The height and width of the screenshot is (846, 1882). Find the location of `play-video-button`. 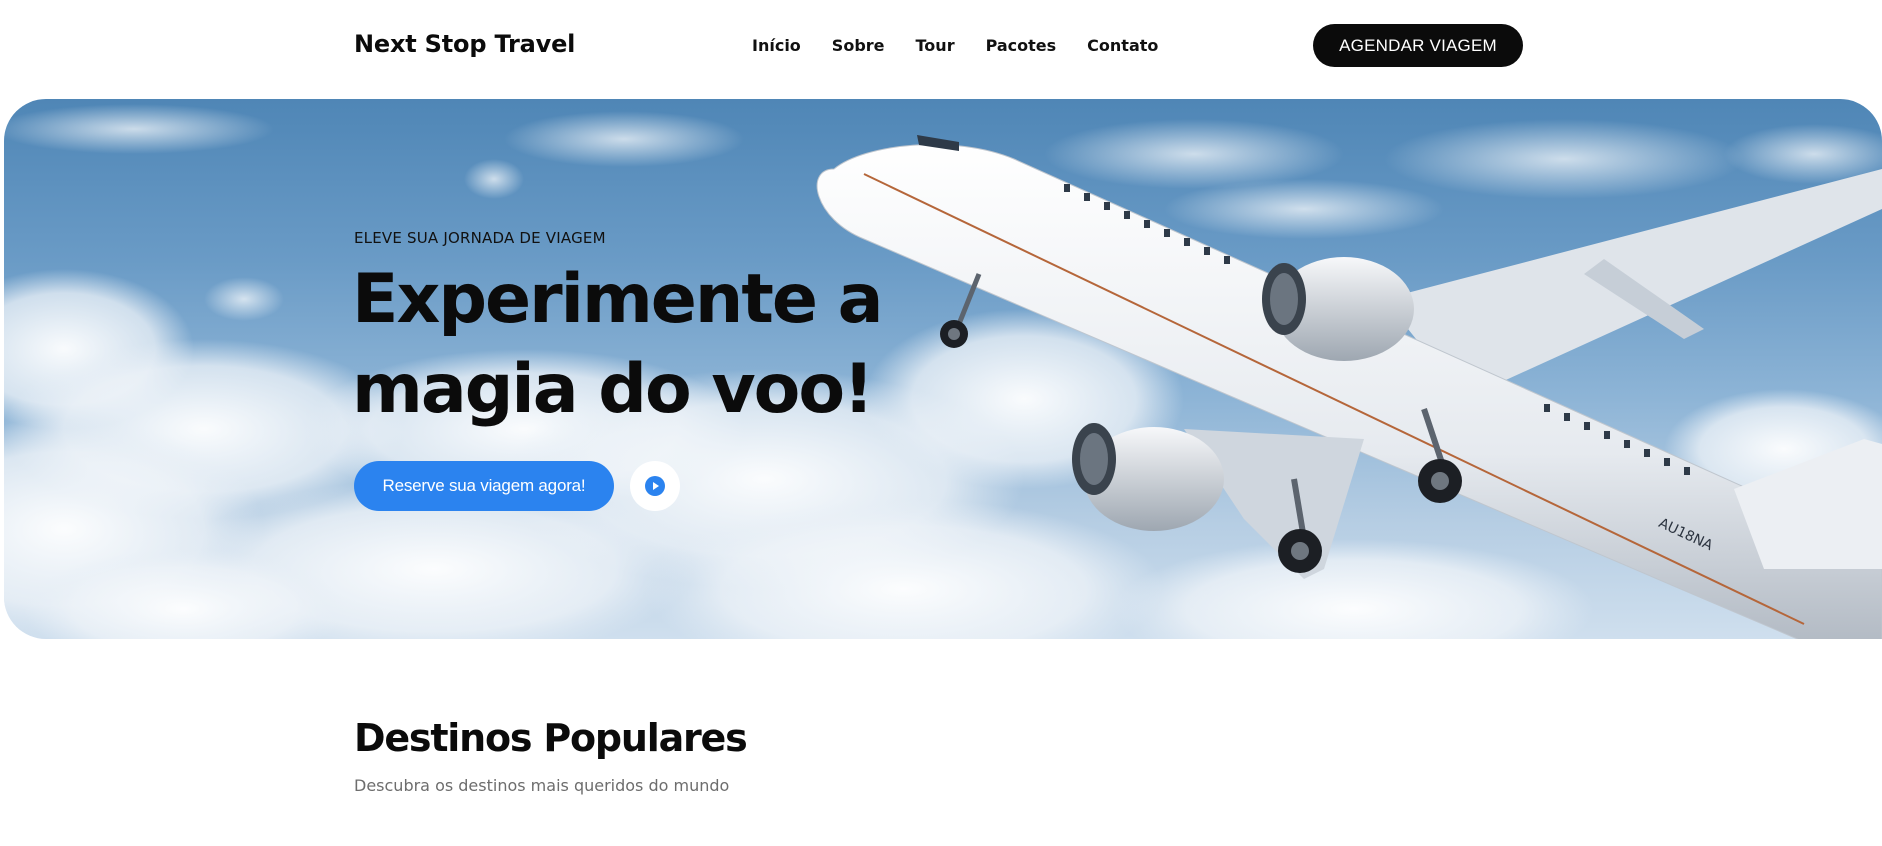

play-video-button is located at coordinates (655, 486).